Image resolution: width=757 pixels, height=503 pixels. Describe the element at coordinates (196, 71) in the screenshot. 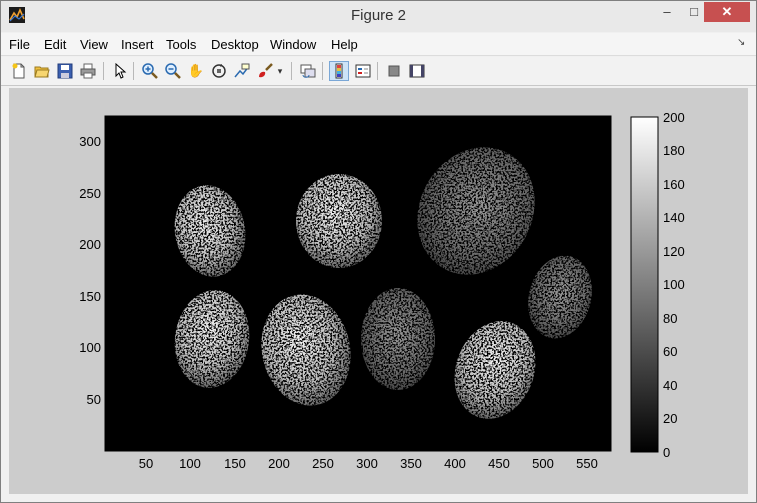

I see `pan-hand-icon: ✋` at that location.